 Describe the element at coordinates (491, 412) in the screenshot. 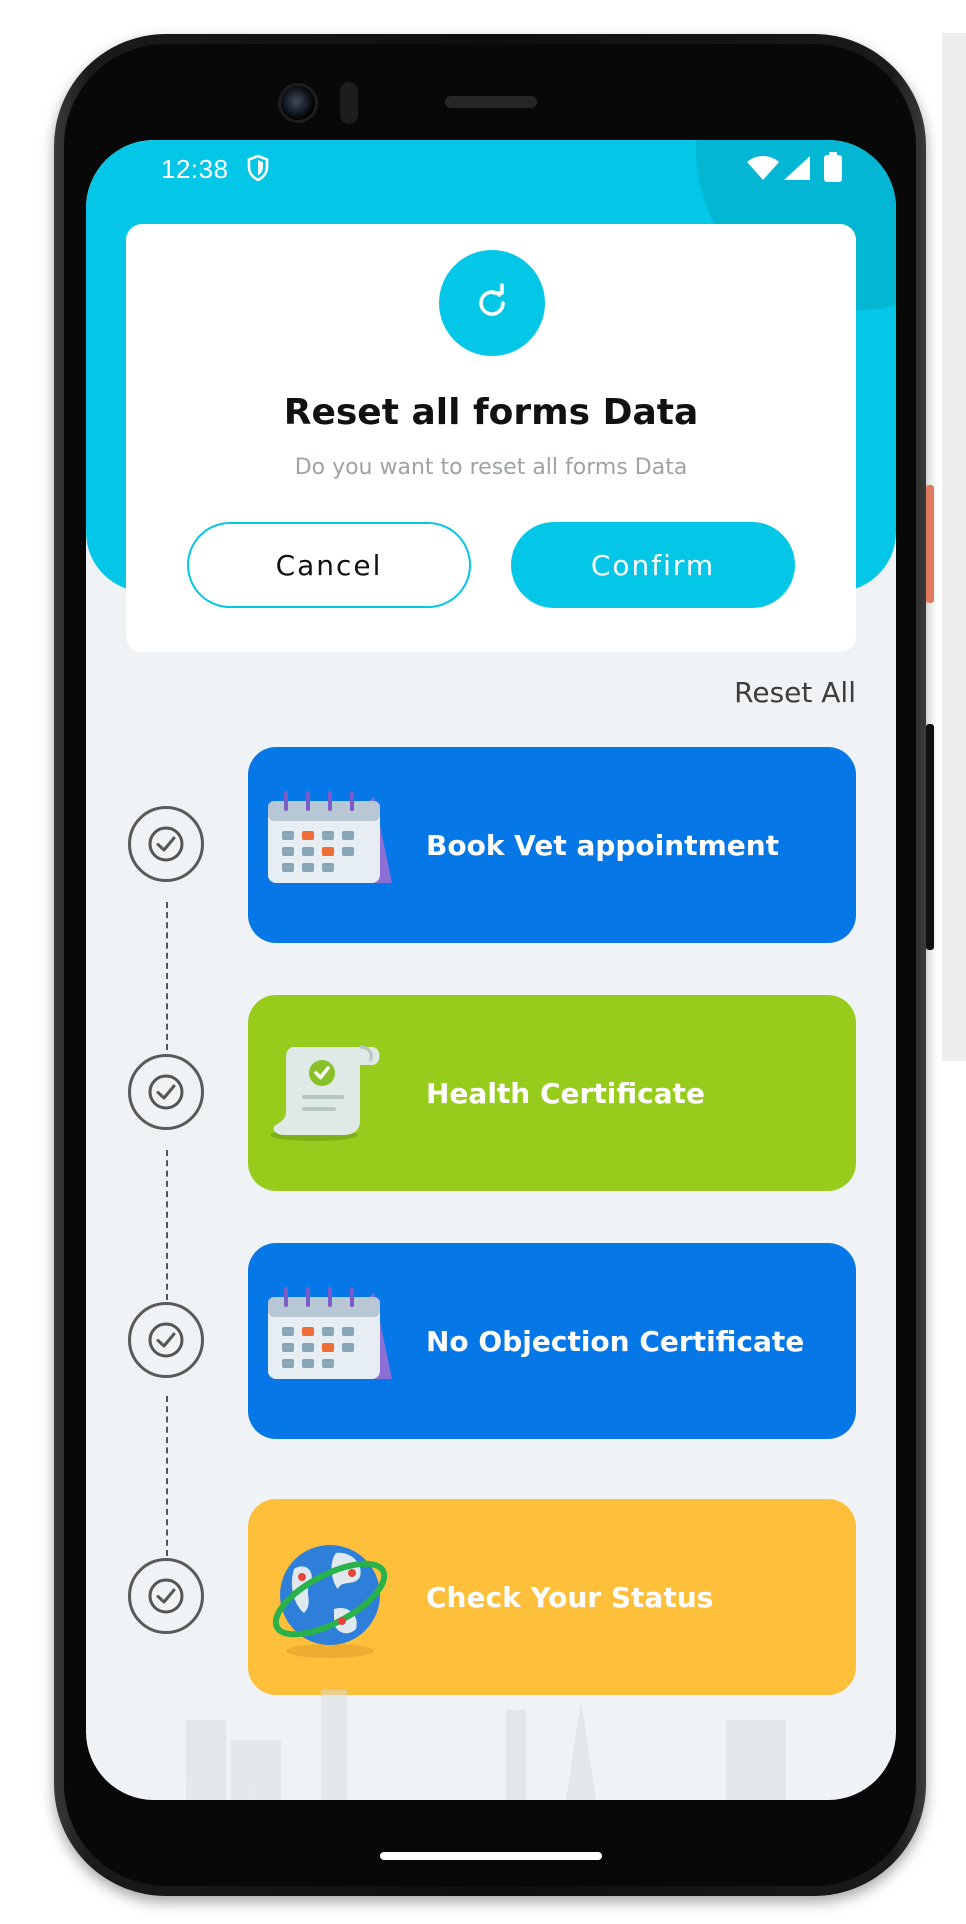

I see `dialog-title: Reset all forms Data` at that location.